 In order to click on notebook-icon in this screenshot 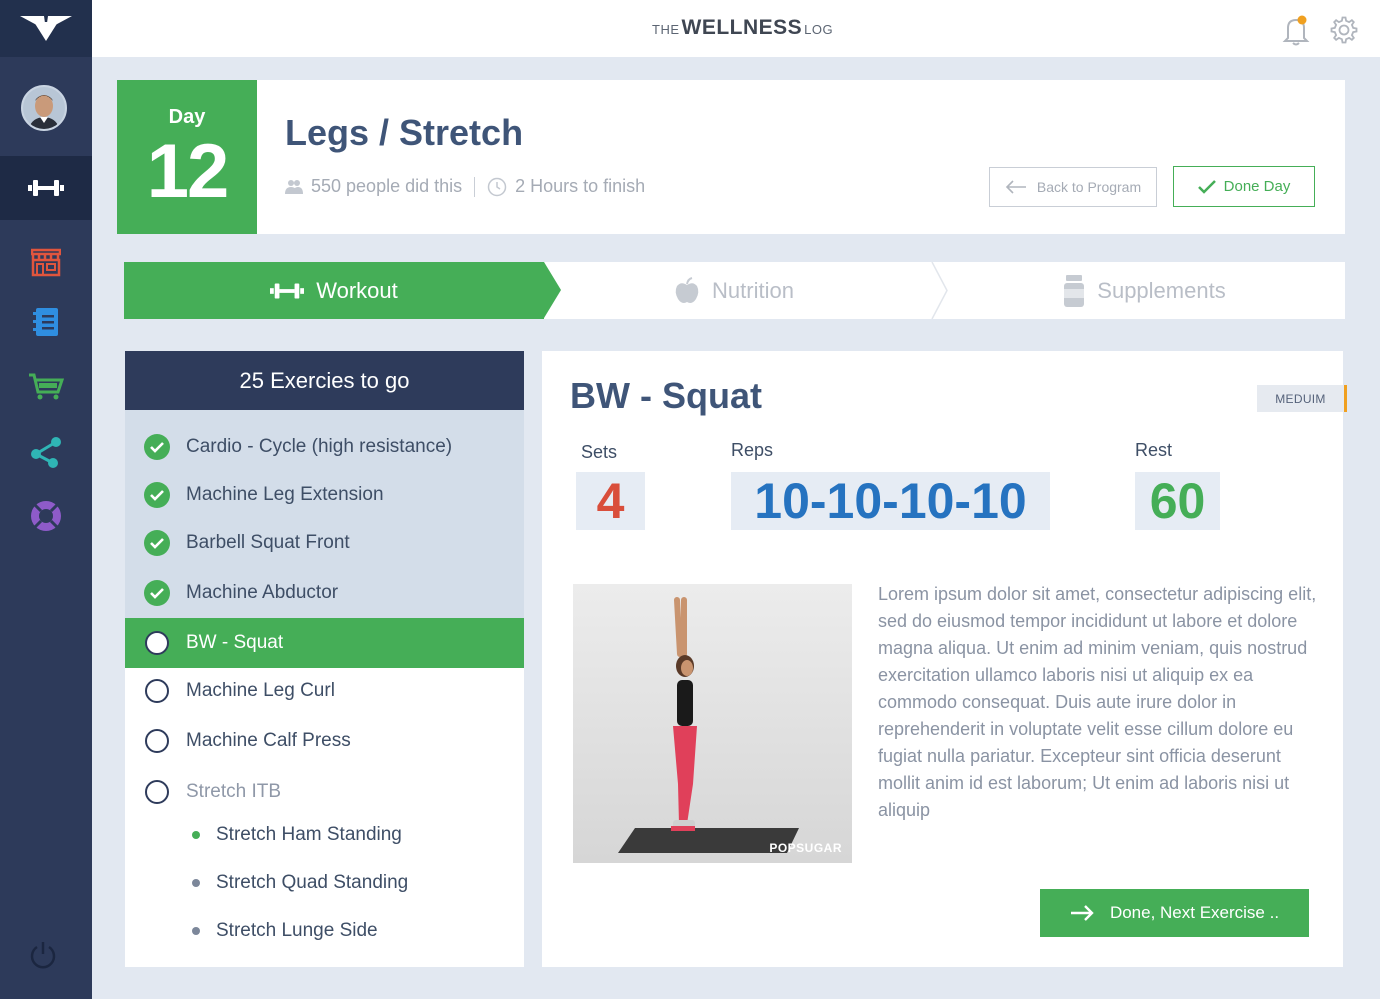, I will do `click(45, 322)`.